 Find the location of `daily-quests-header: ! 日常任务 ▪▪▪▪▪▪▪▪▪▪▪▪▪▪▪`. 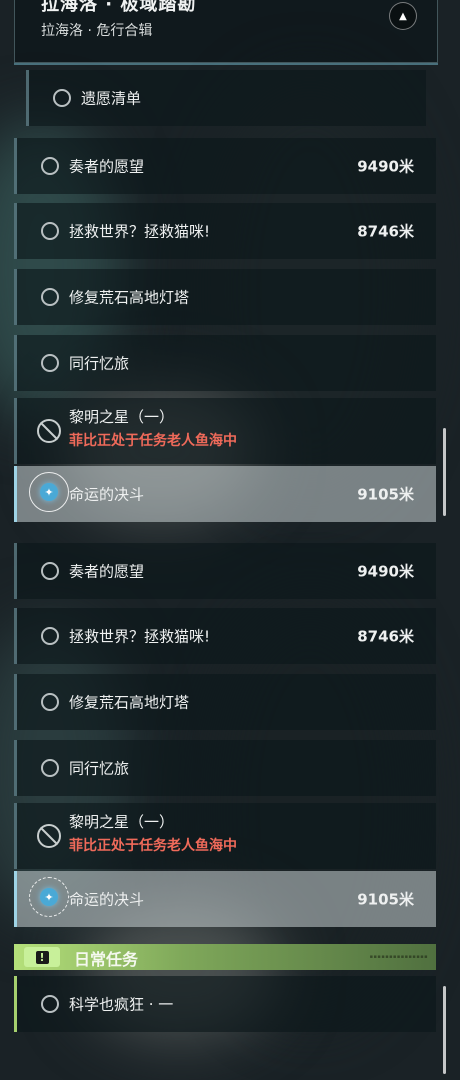

daily-quests-header: ! 日常任务 ▪▪▪▪▪▪▪▪▪▪▪▪▪▪▪ is located at coordinates (225, 957).